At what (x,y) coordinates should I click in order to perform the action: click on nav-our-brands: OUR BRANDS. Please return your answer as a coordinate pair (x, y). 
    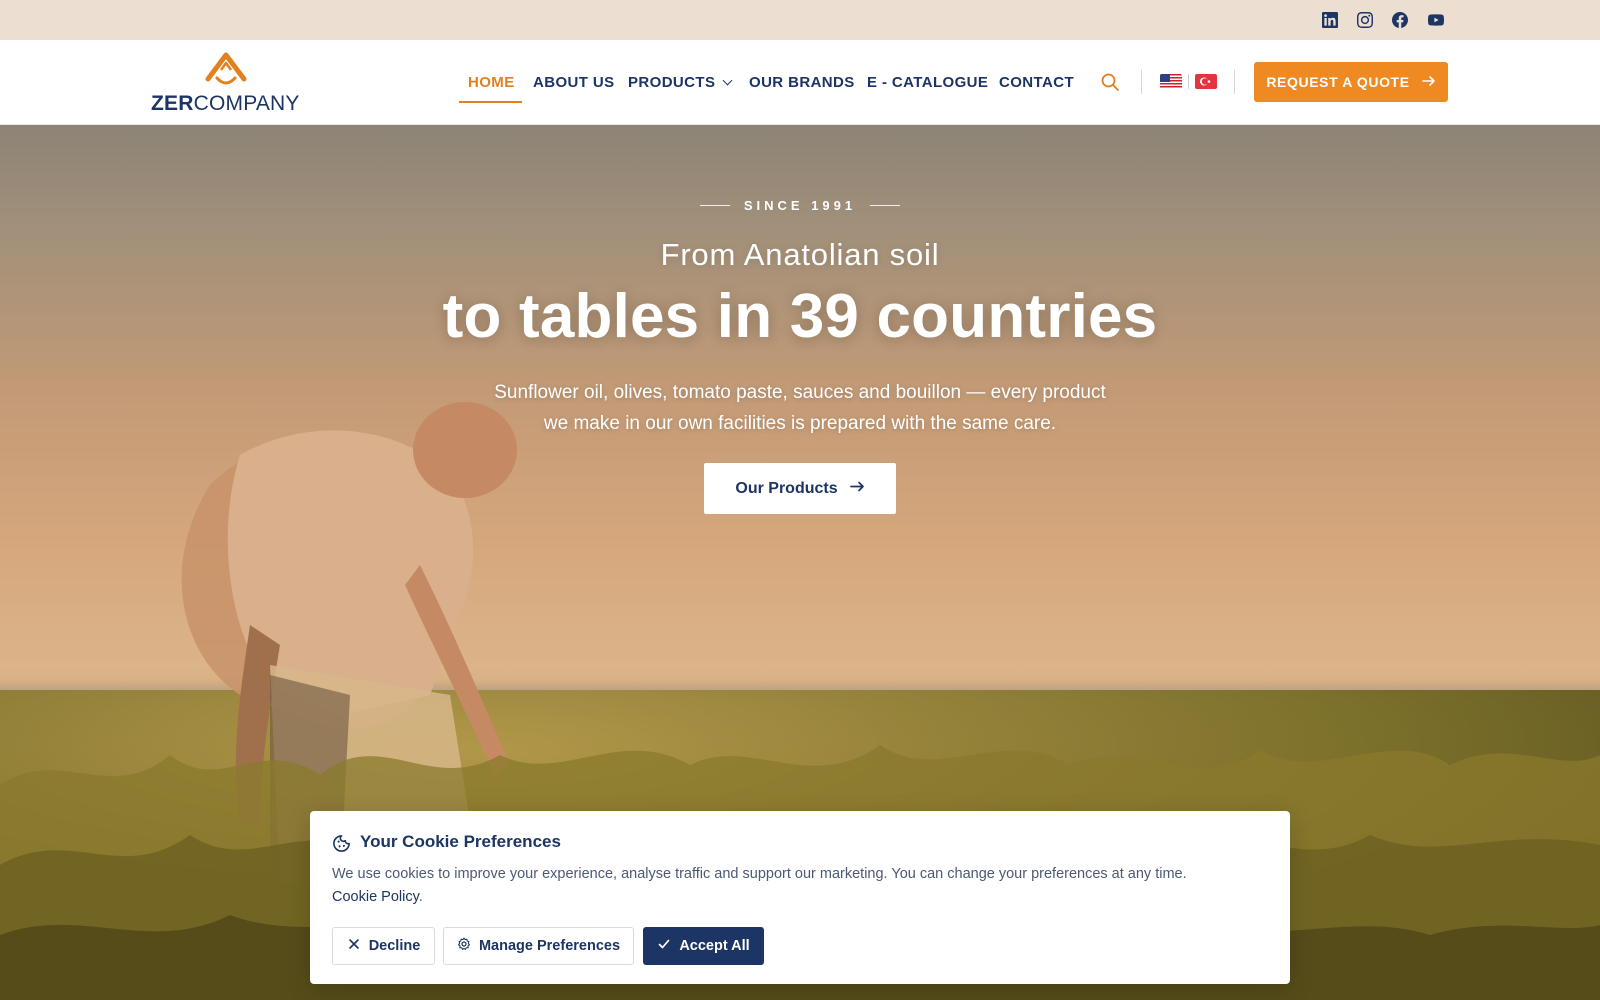
    Looking at the image, I should click on (802, 82).